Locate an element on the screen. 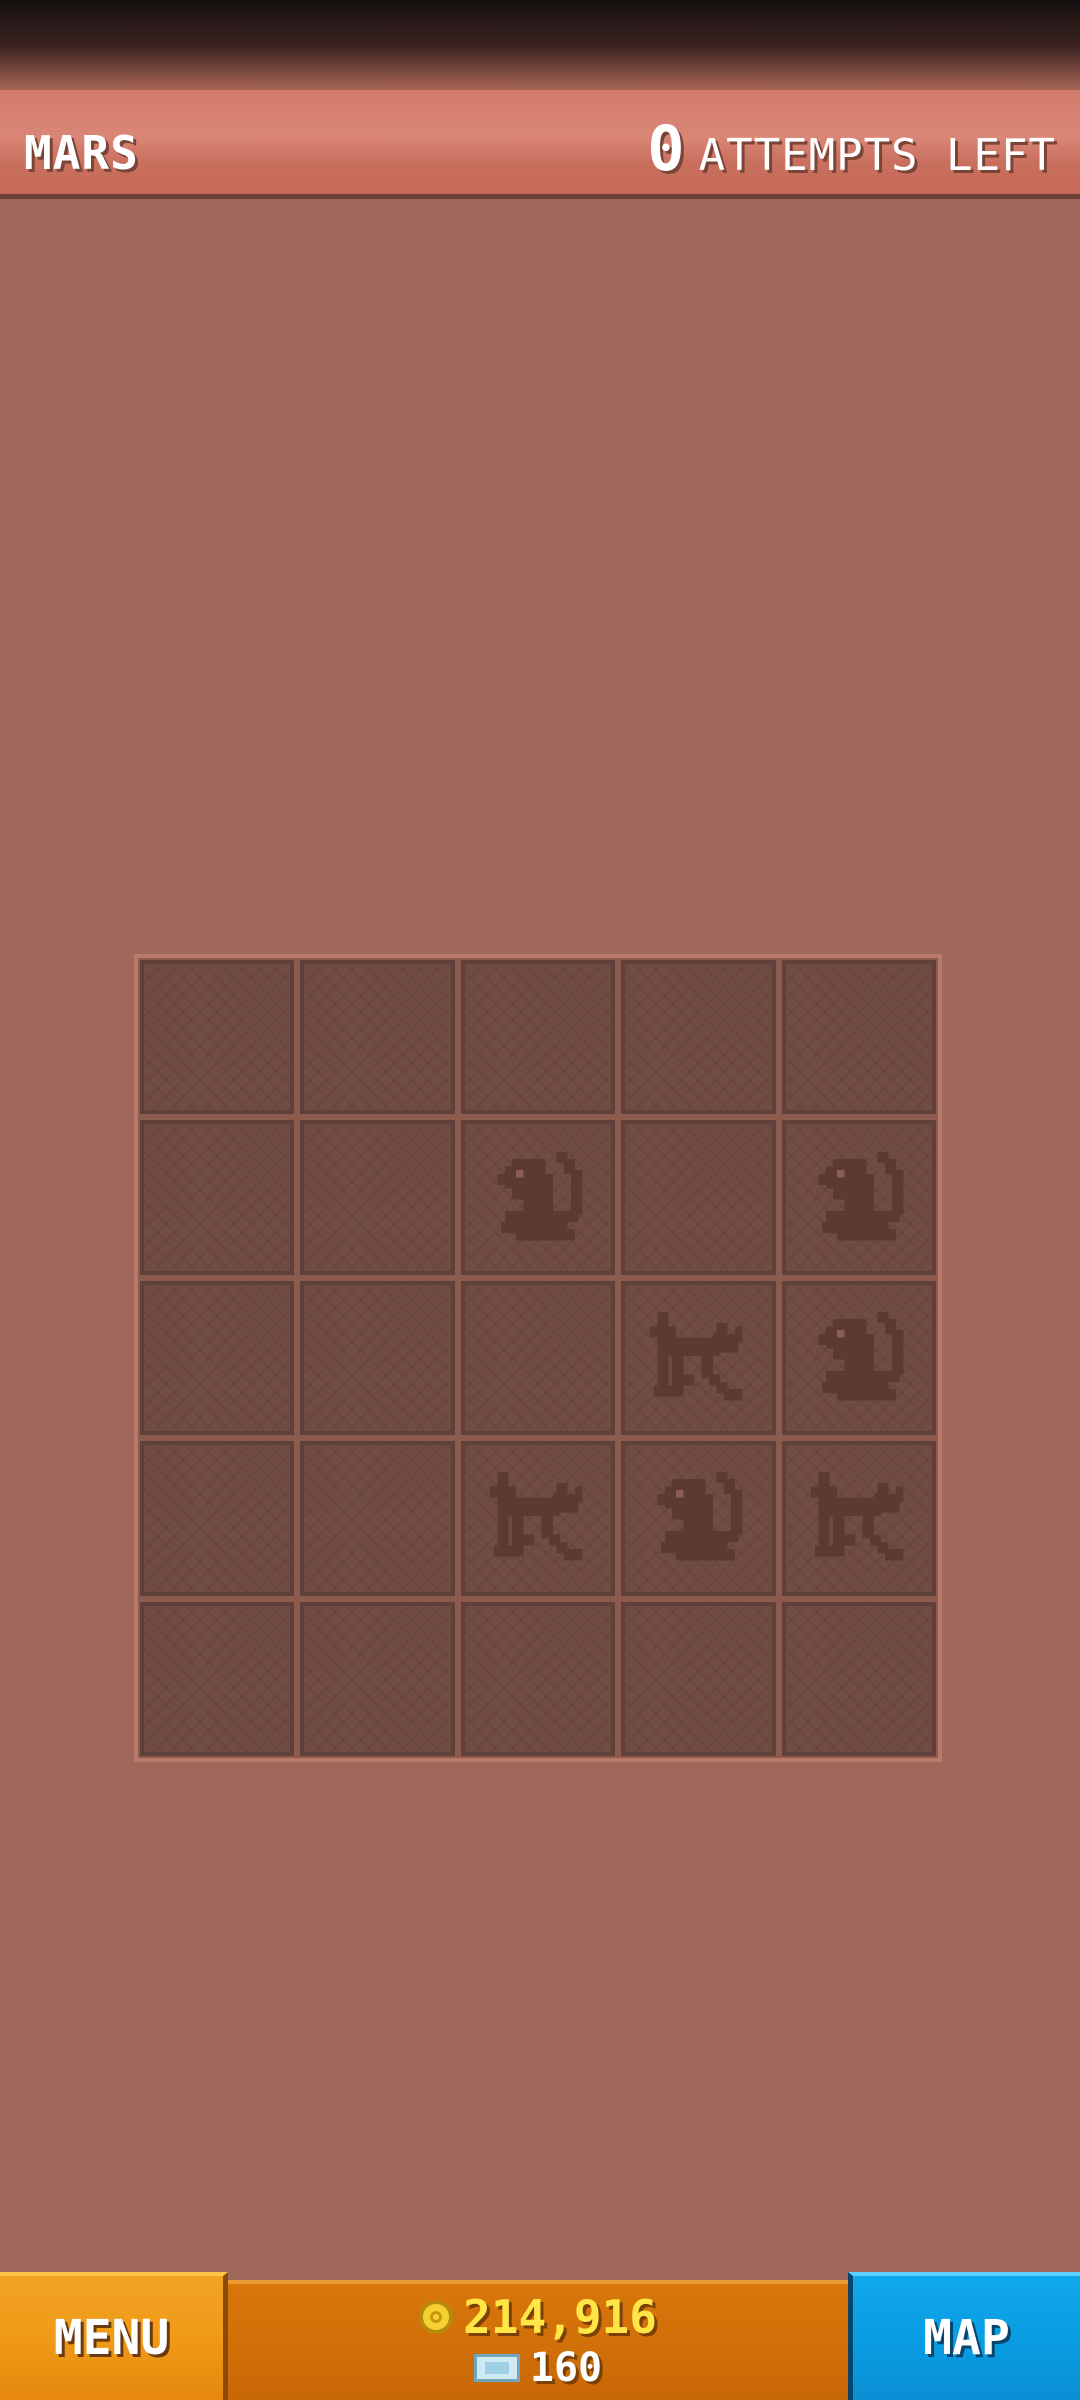  attempts-count: 0 is located at coordinates (666, 148).